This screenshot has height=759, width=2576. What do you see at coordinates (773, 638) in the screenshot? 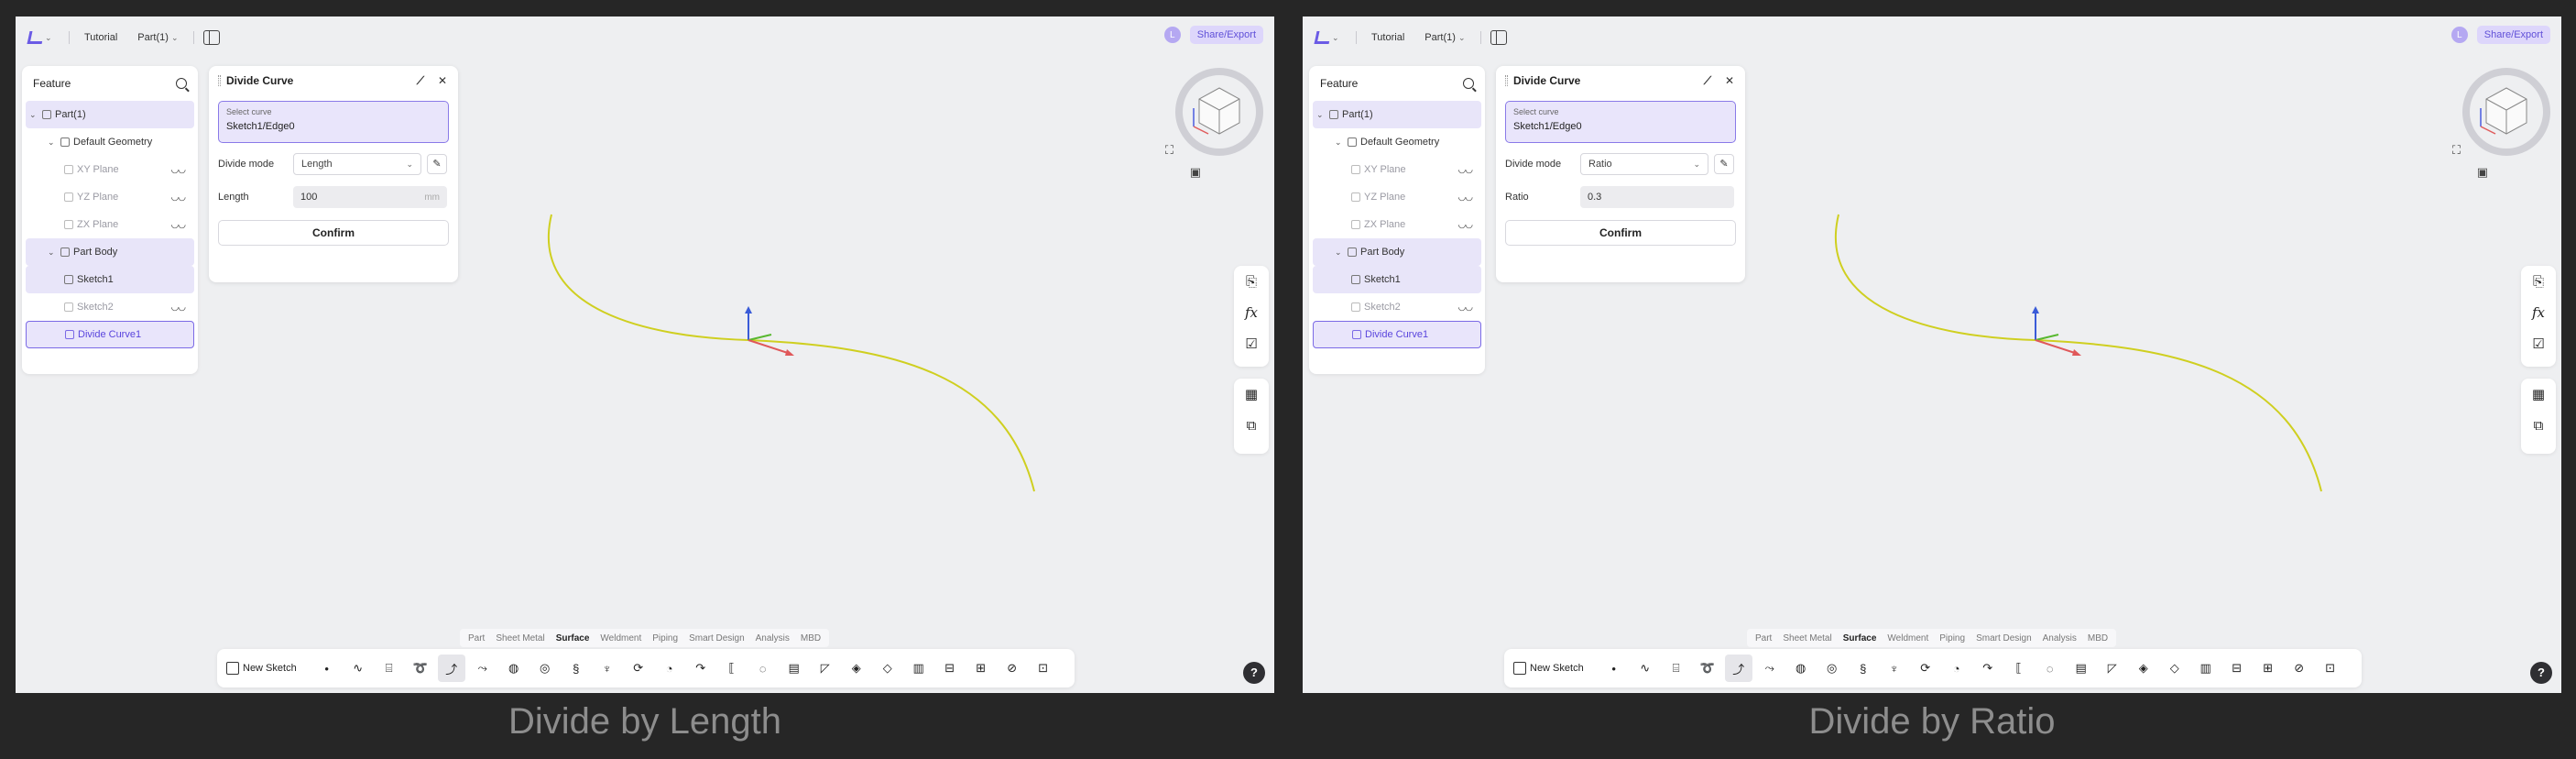
I see `tab-analysis: Analysis` at bounding box center [773, 638].